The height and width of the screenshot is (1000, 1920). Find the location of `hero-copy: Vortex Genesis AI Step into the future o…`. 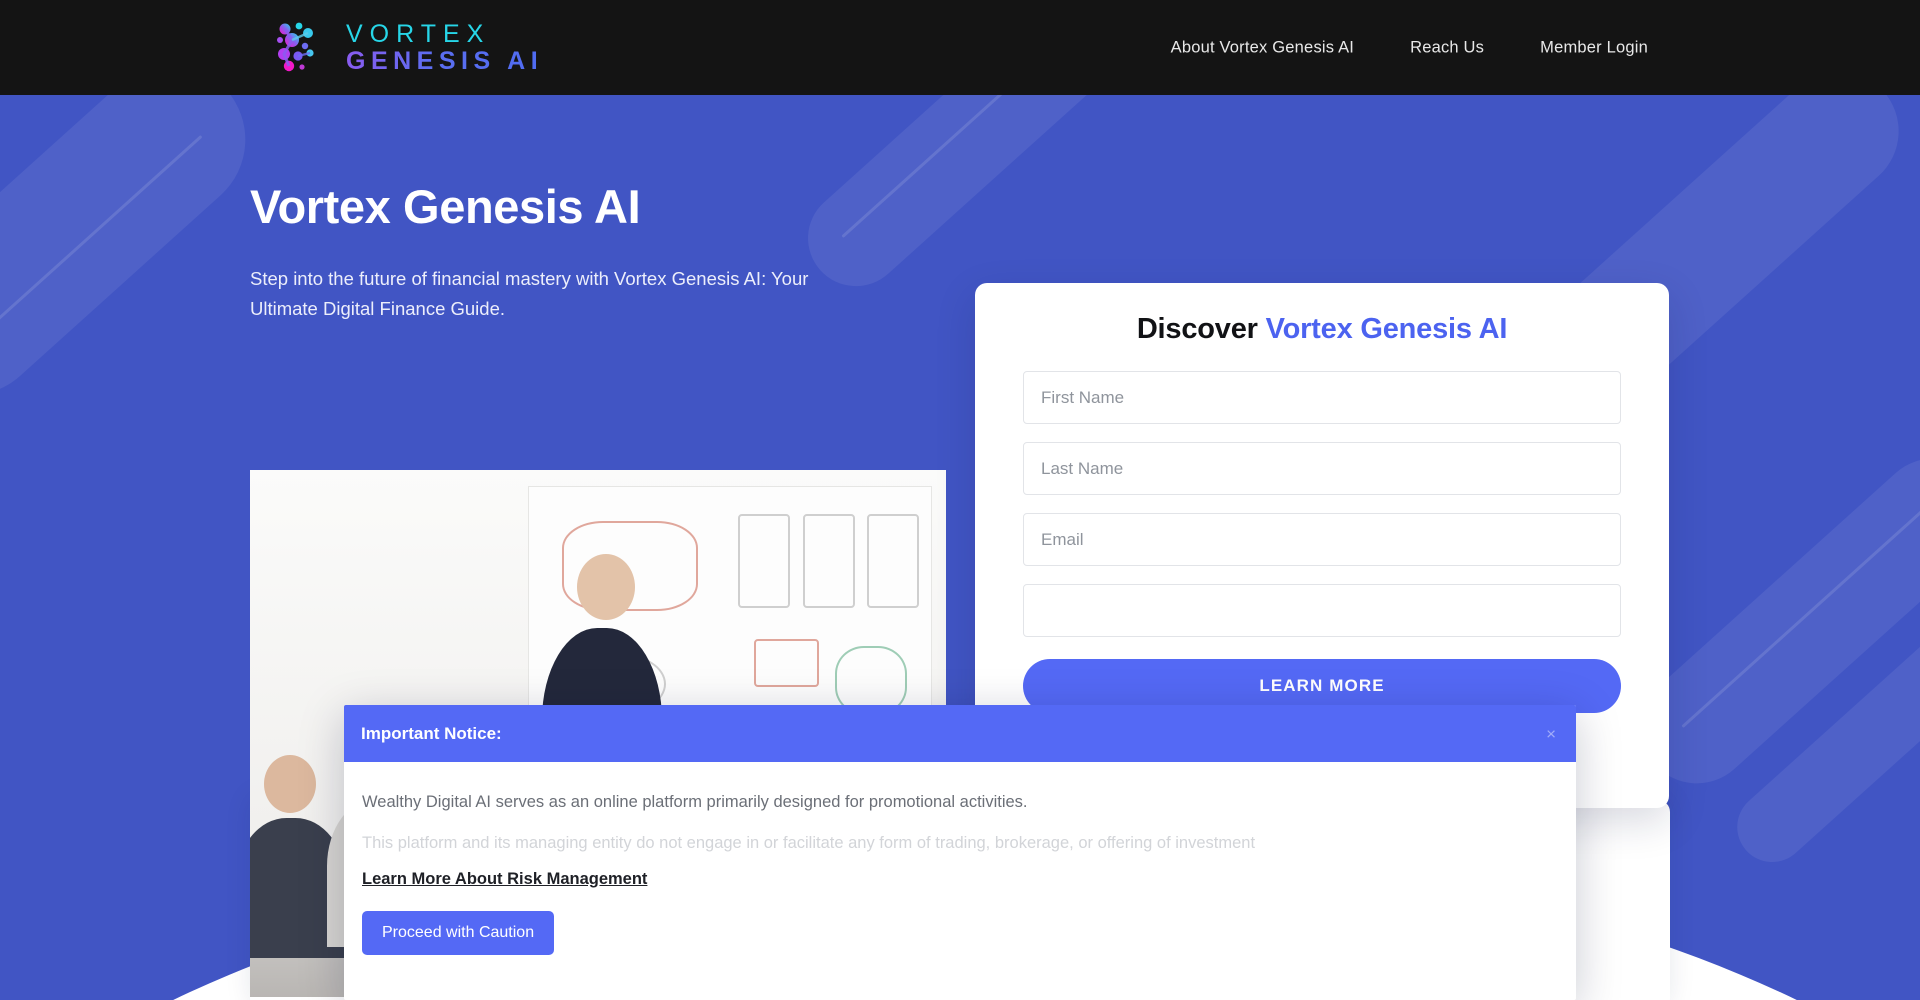

hero-copy: Vortex Genesis AI Step into the future o… is located at coordinates (600, 252).